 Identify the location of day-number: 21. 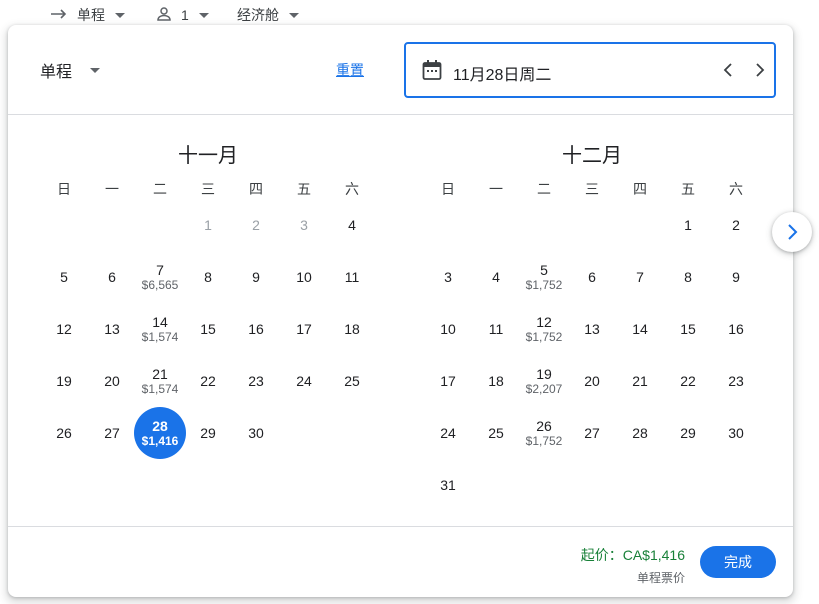
(640, 381).